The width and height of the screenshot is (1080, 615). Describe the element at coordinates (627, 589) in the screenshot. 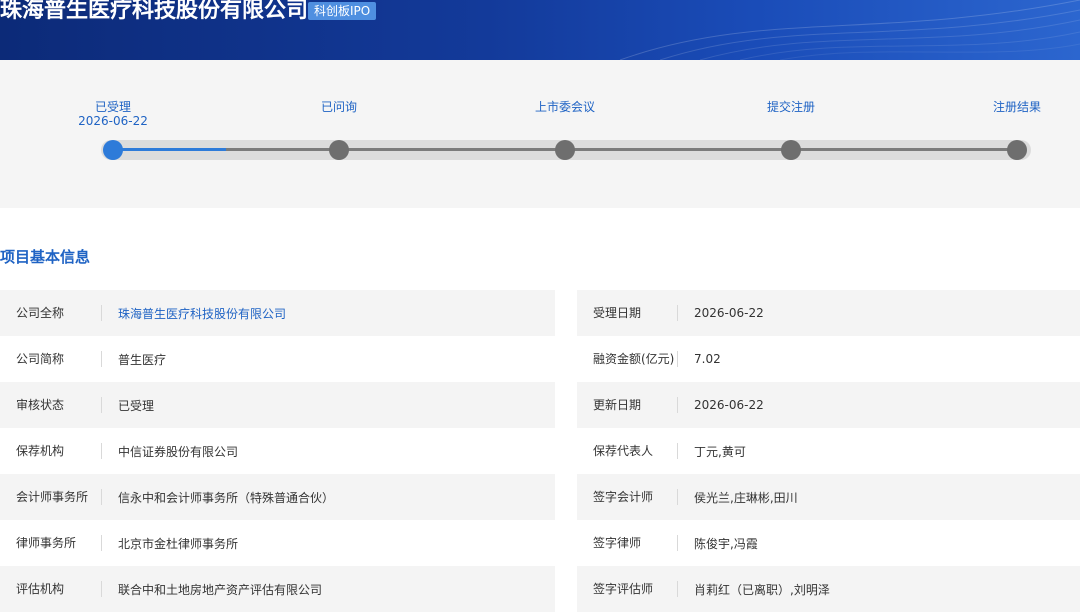

I see `info-label: 签字评估师` at that location.